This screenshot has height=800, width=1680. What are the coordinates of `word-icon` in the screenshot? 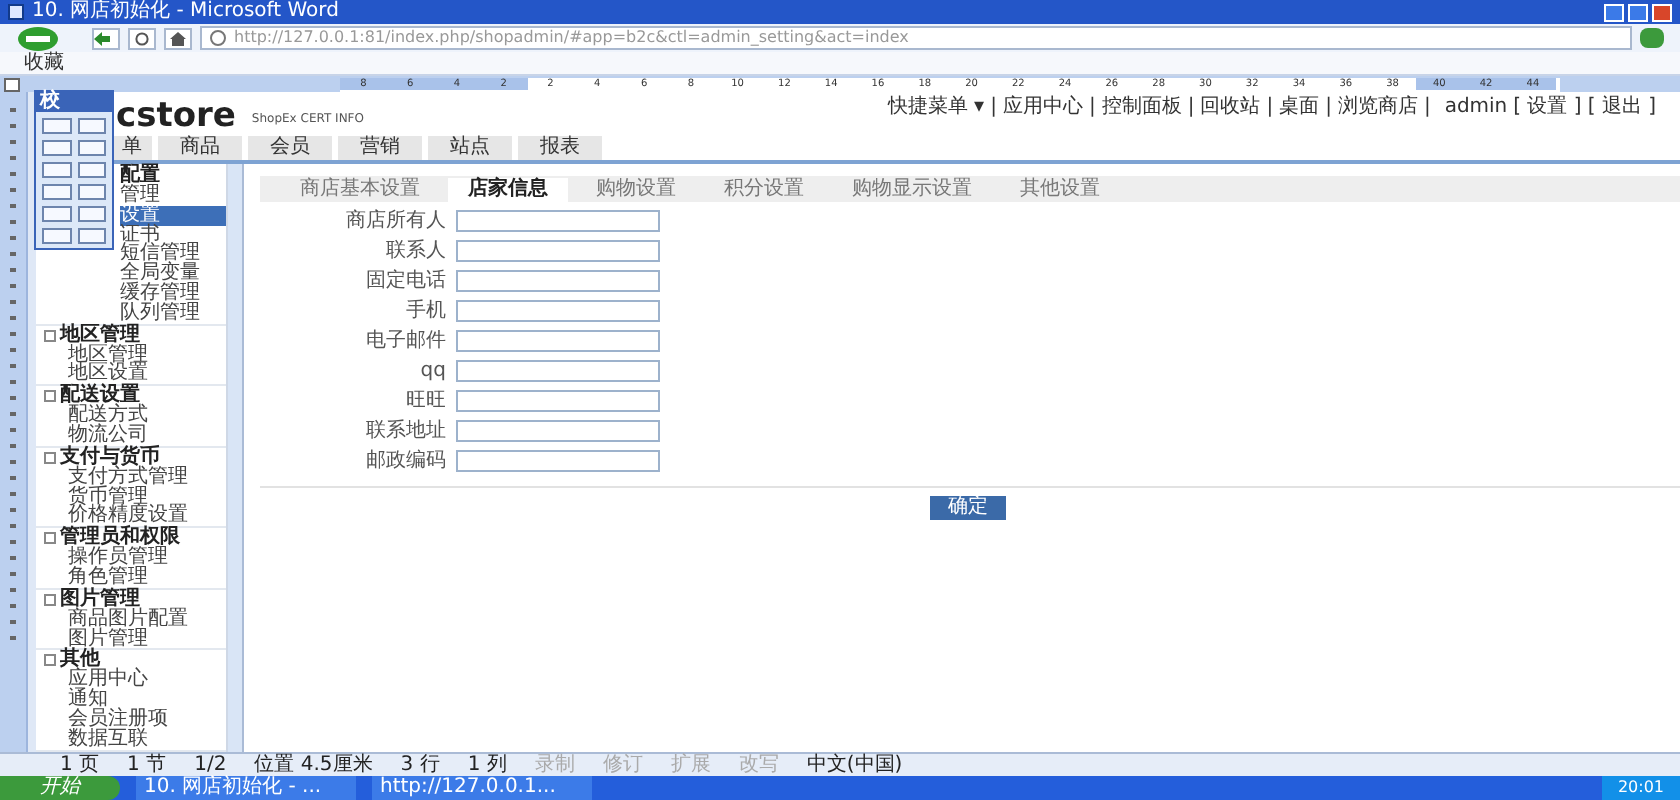 It's located at (16, 12).